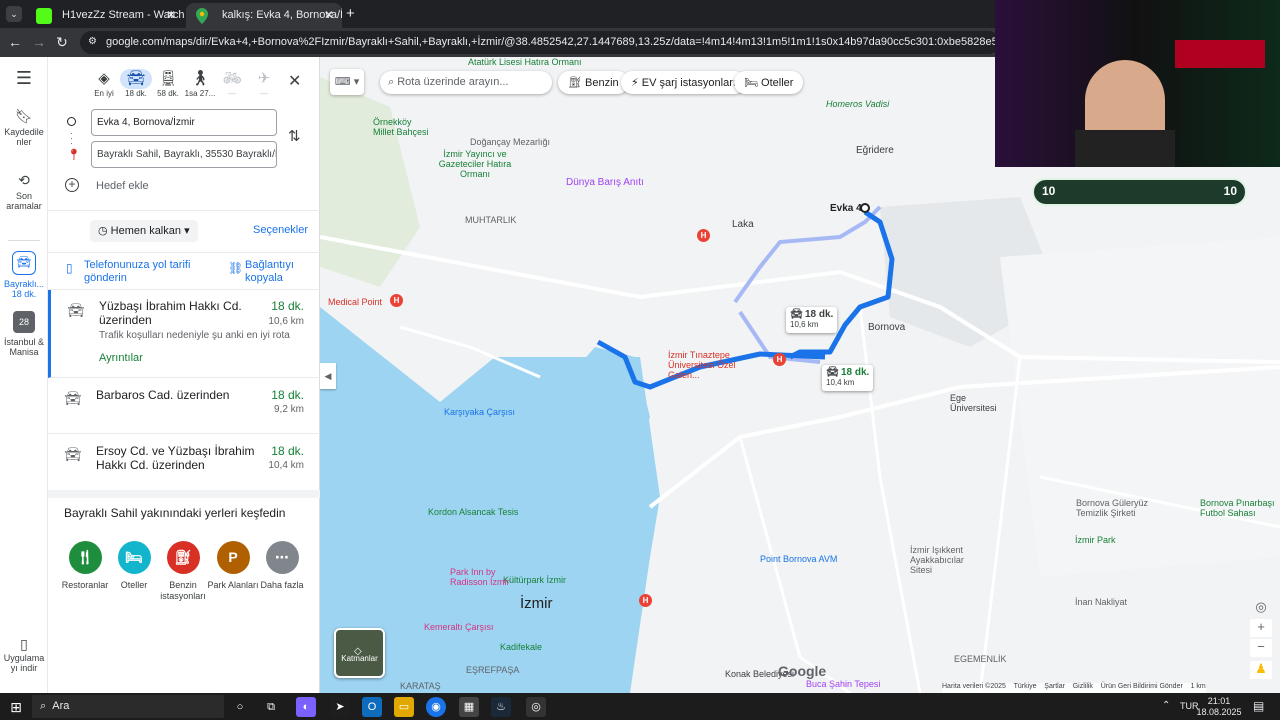  Describe the element at coordinates (1166, 705) in the screenshot. I see `tray-chevron-icon: ⌃` at that location.